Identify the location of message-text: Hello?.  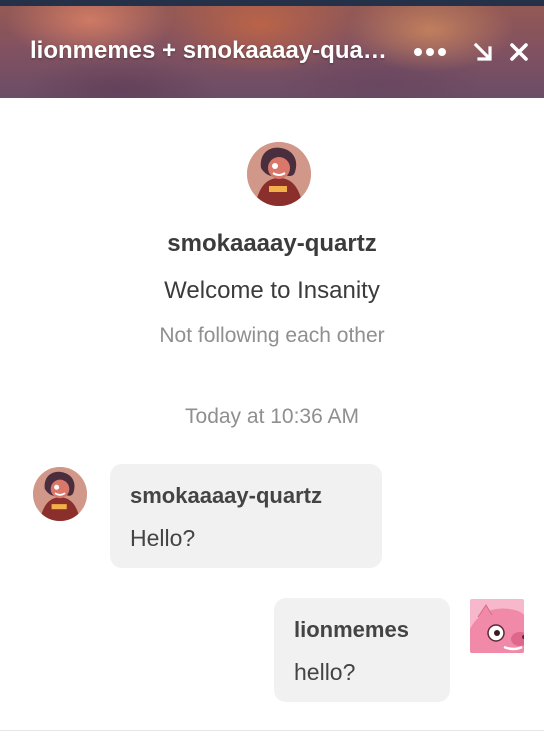
(163, 538).